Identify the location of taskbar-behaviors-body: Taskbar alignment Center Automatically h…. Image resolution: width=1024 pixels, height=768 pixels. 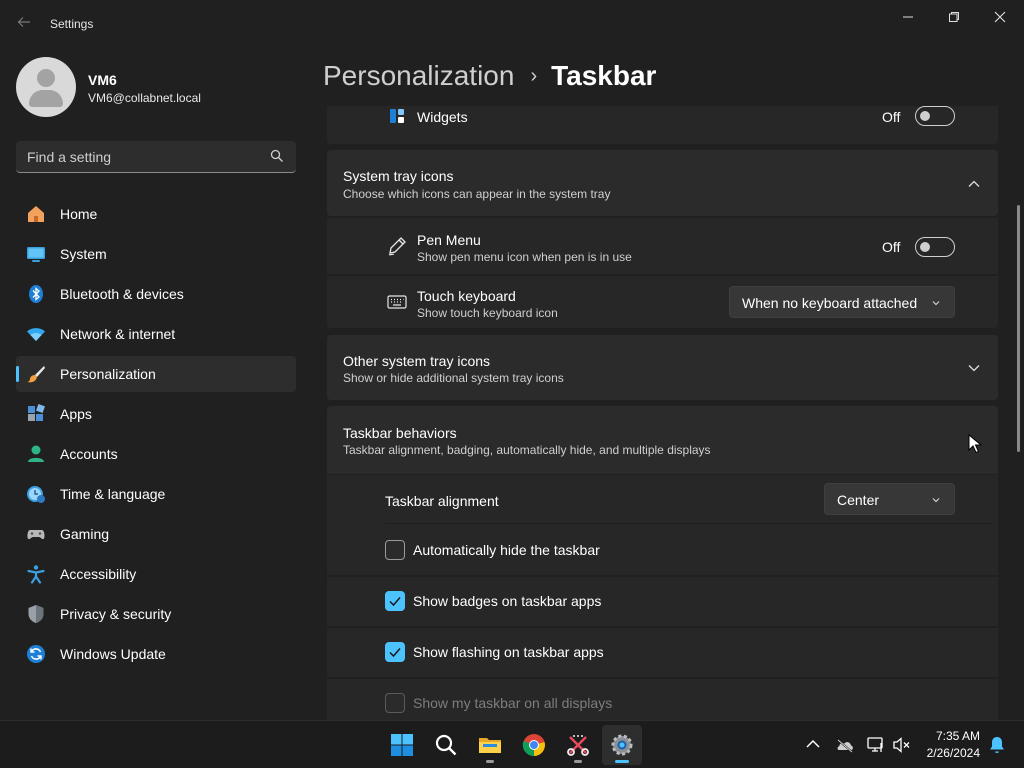
(662, 525).